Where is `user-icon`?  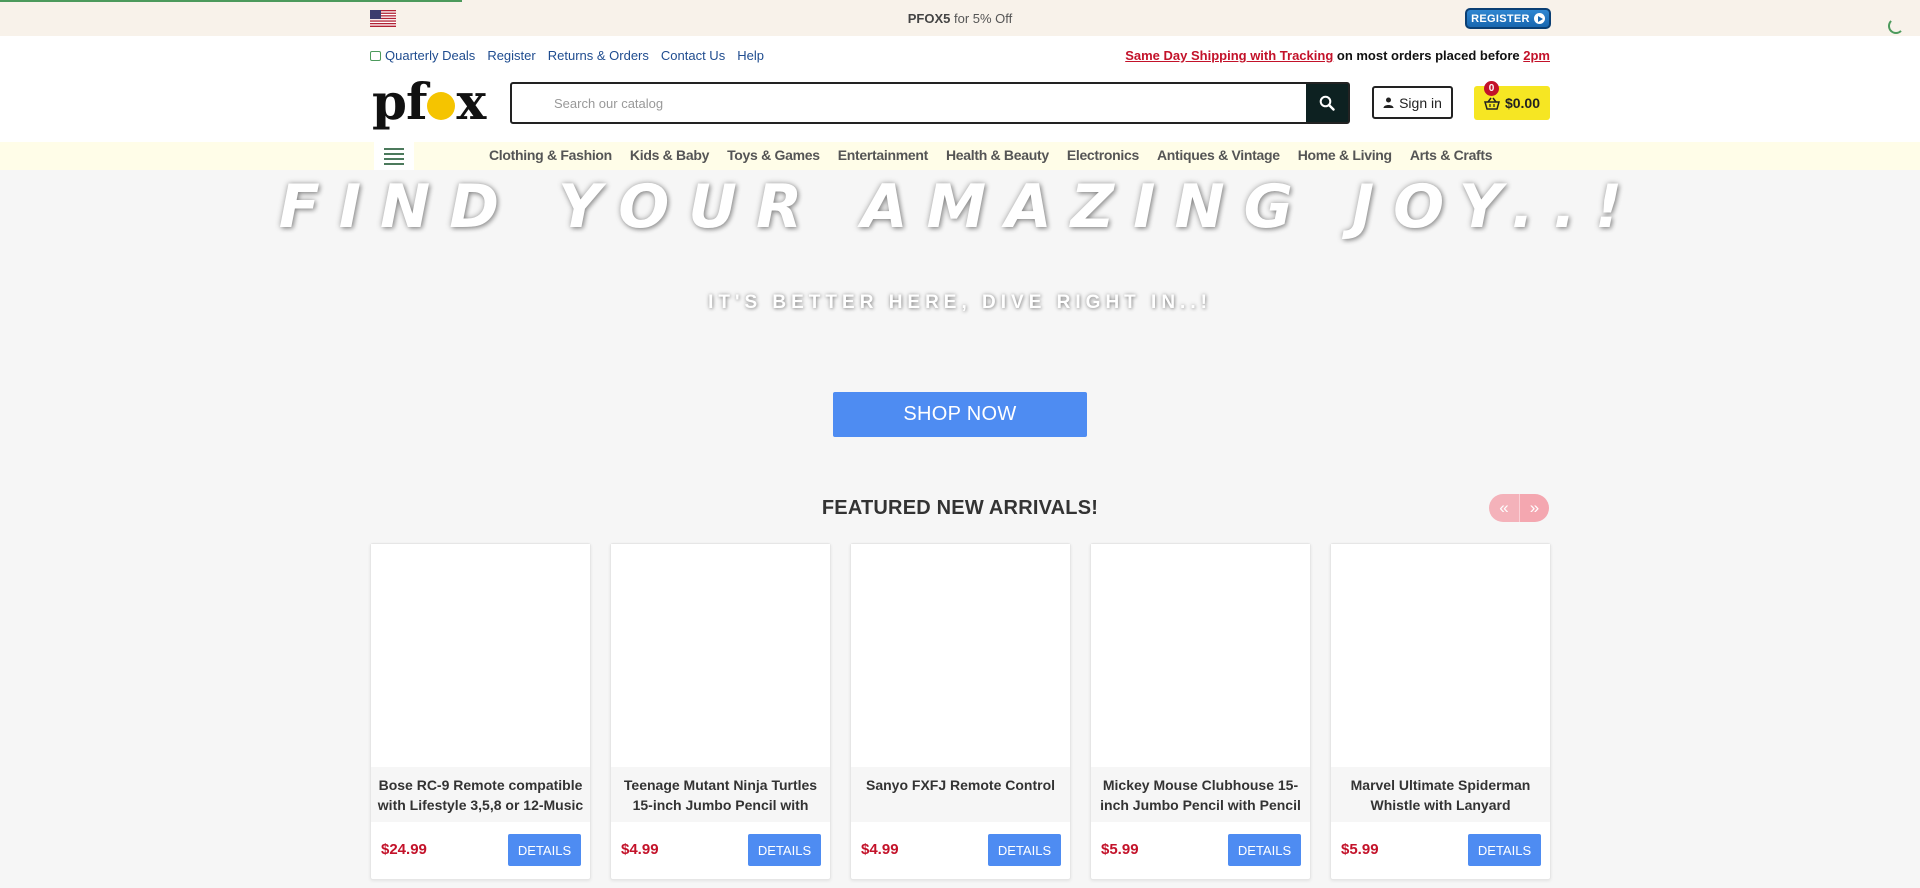 user-icon is located at coordinates (1388, 102).